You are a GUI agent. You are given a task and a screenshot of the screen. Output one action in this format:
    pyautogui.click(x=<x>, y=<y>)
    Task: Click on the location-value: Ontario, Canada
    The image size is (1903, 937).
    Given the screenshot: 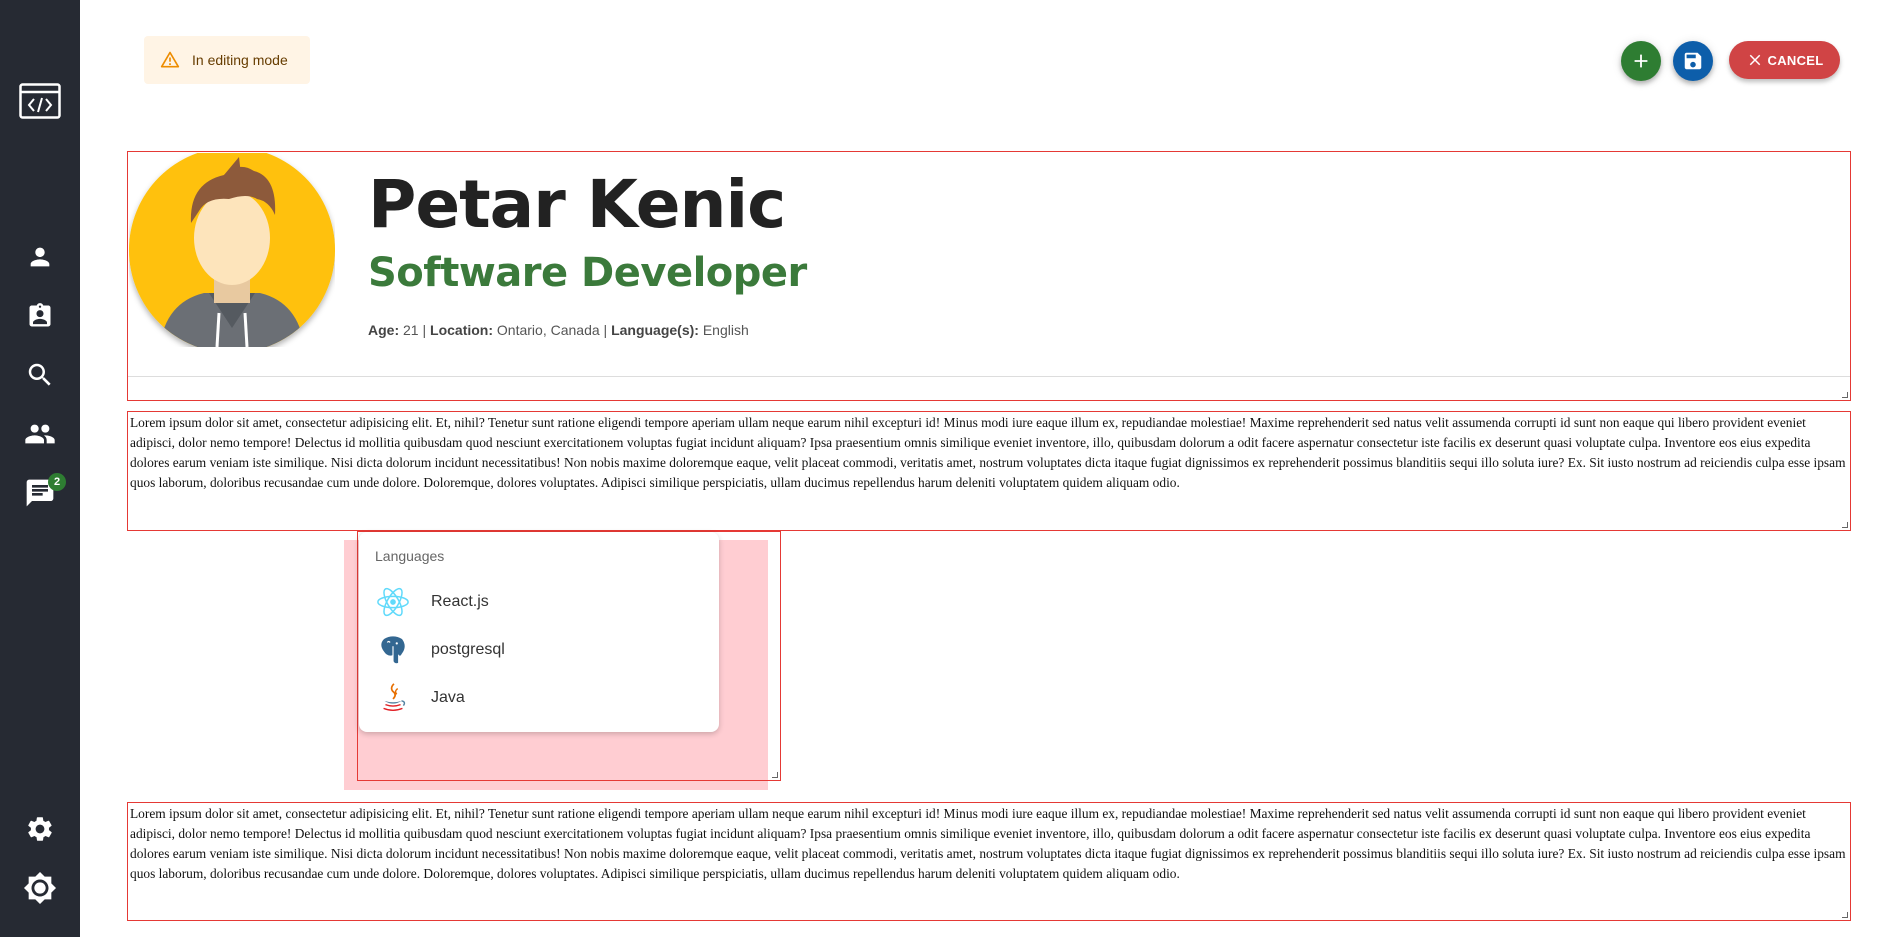 What is the action you would take?
    pyautogui.click(x=548, y=330)
    